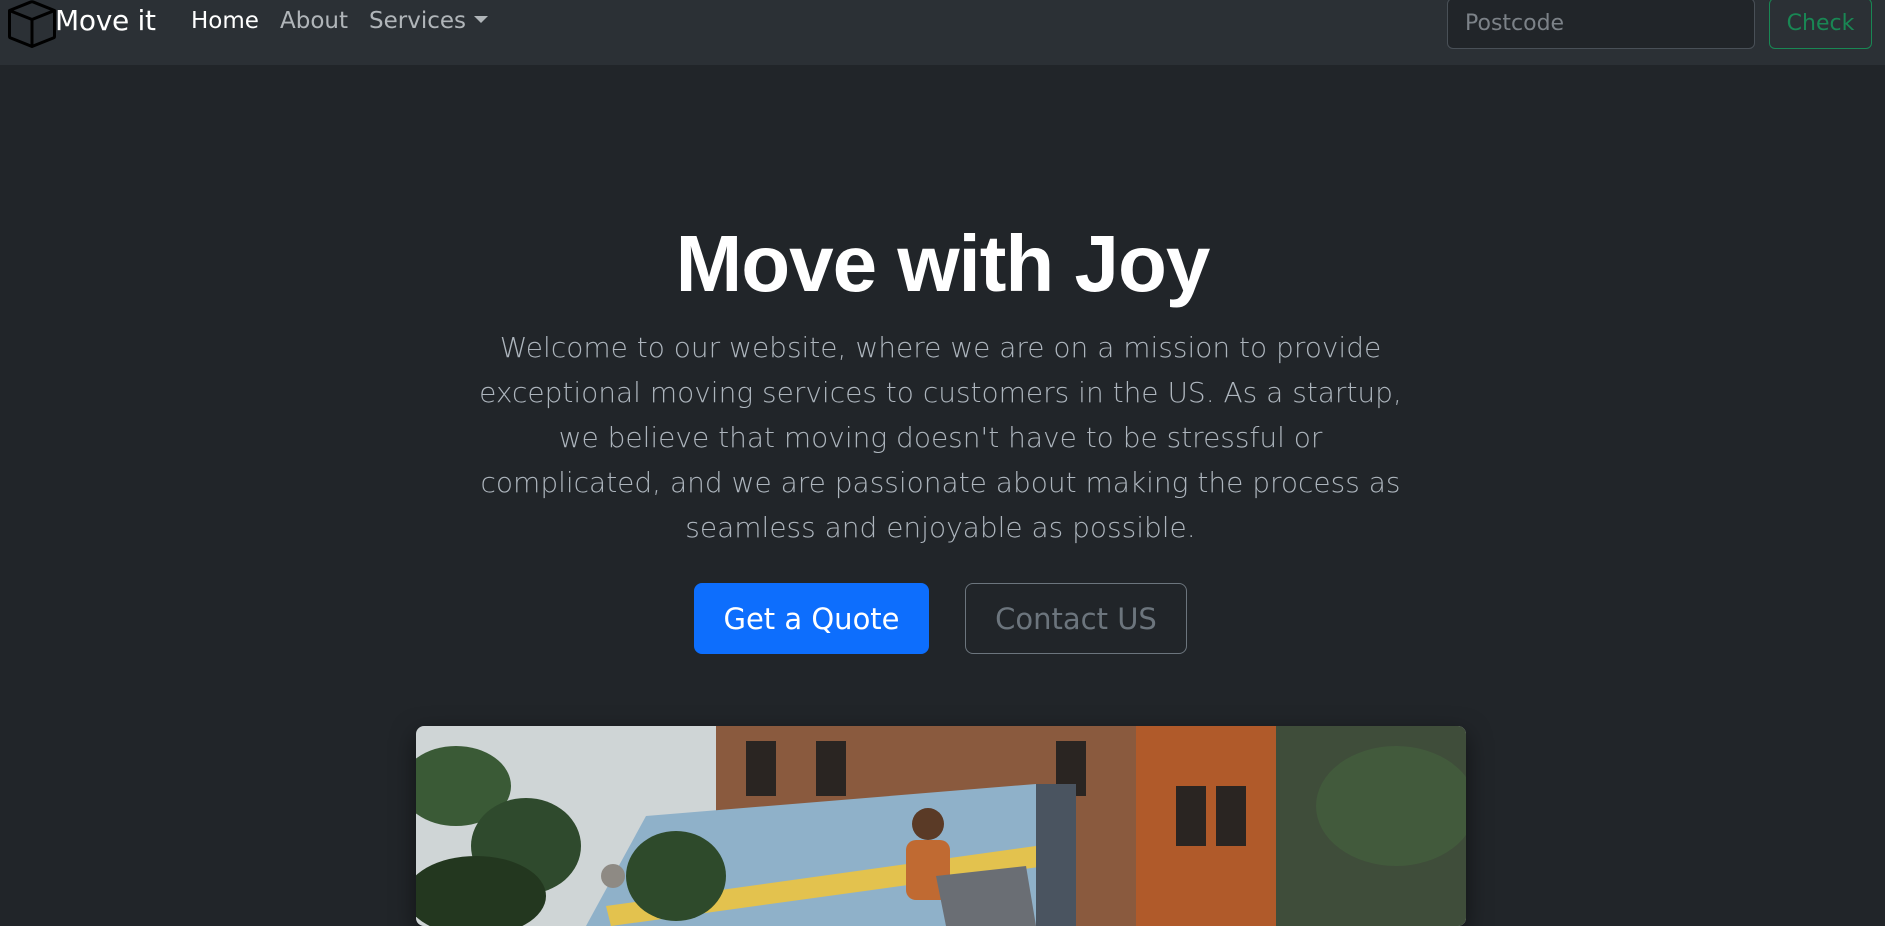 This screenshot has width=1885, height=926. Describe the element at coordinates (1820, 24) in the screenshot. I see `check-button: Check` at that location.